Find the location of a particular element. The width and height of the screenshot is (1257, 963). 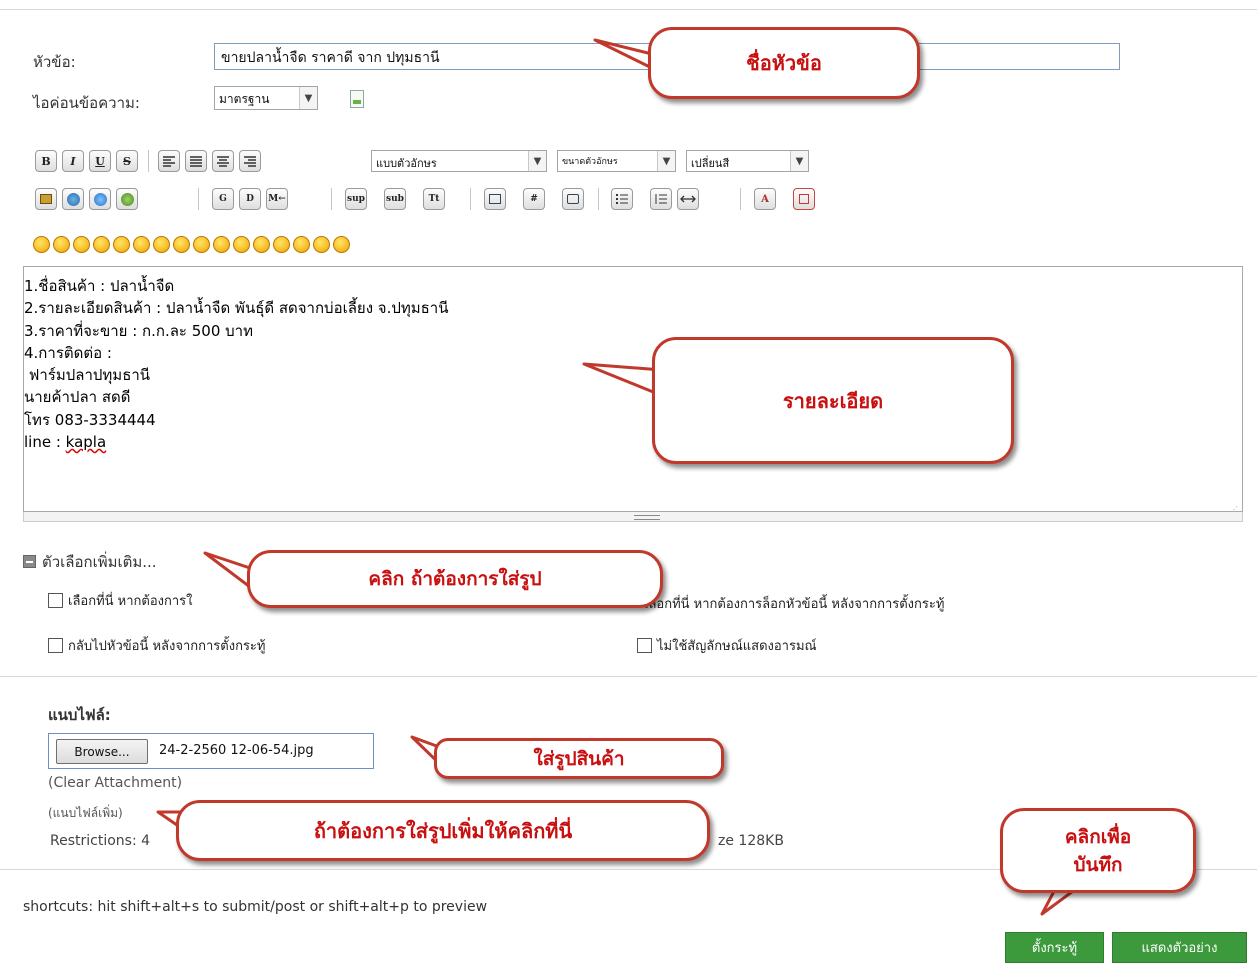

callout-text: รายละเอียด is located at coordinates (833, 400).